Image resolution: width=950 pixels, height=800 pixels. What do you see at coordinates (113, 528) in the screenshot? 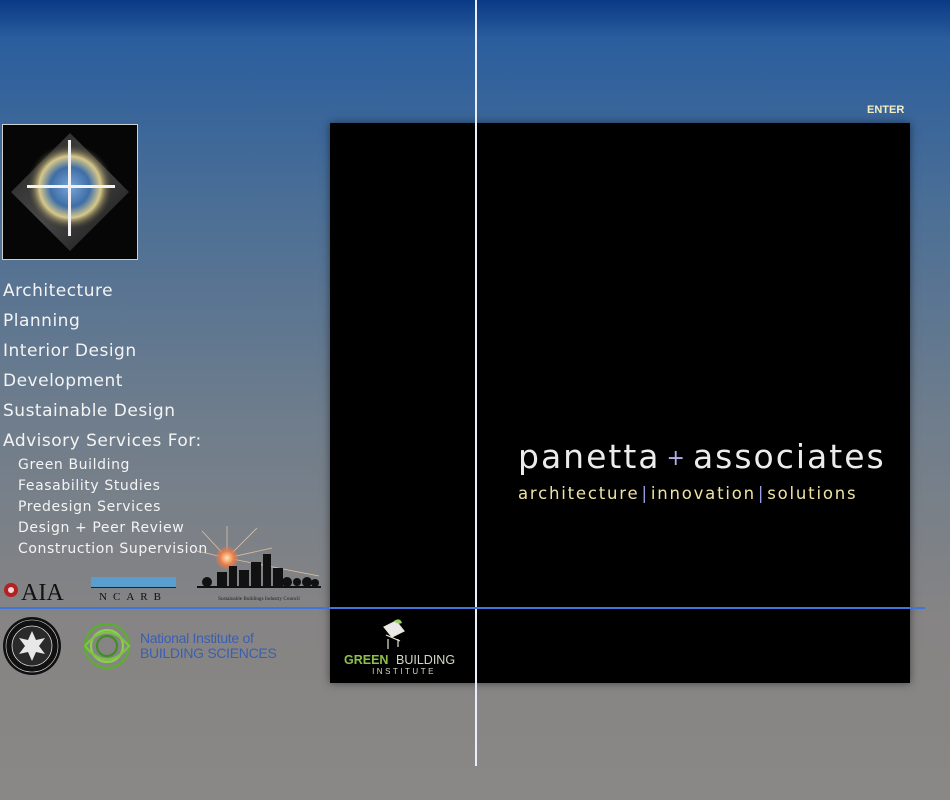
I see `sub-item-design-peer-review: Design + Peer Review` at bounding box center [113, 528].